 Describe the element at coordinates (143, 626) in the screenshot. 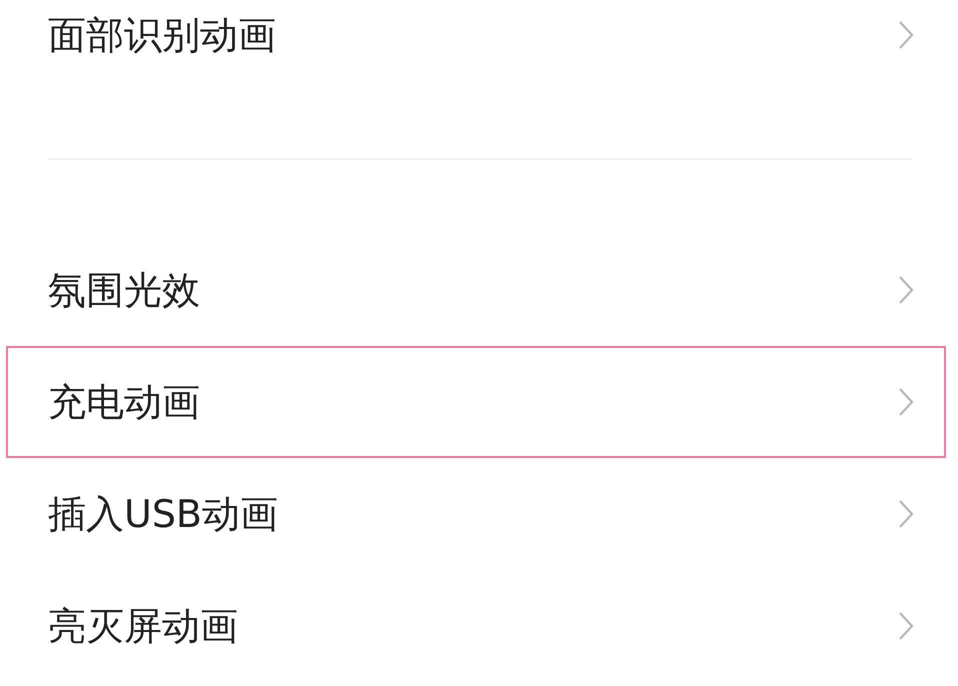

I see `row-label: 亮灭屏动画` at that location.